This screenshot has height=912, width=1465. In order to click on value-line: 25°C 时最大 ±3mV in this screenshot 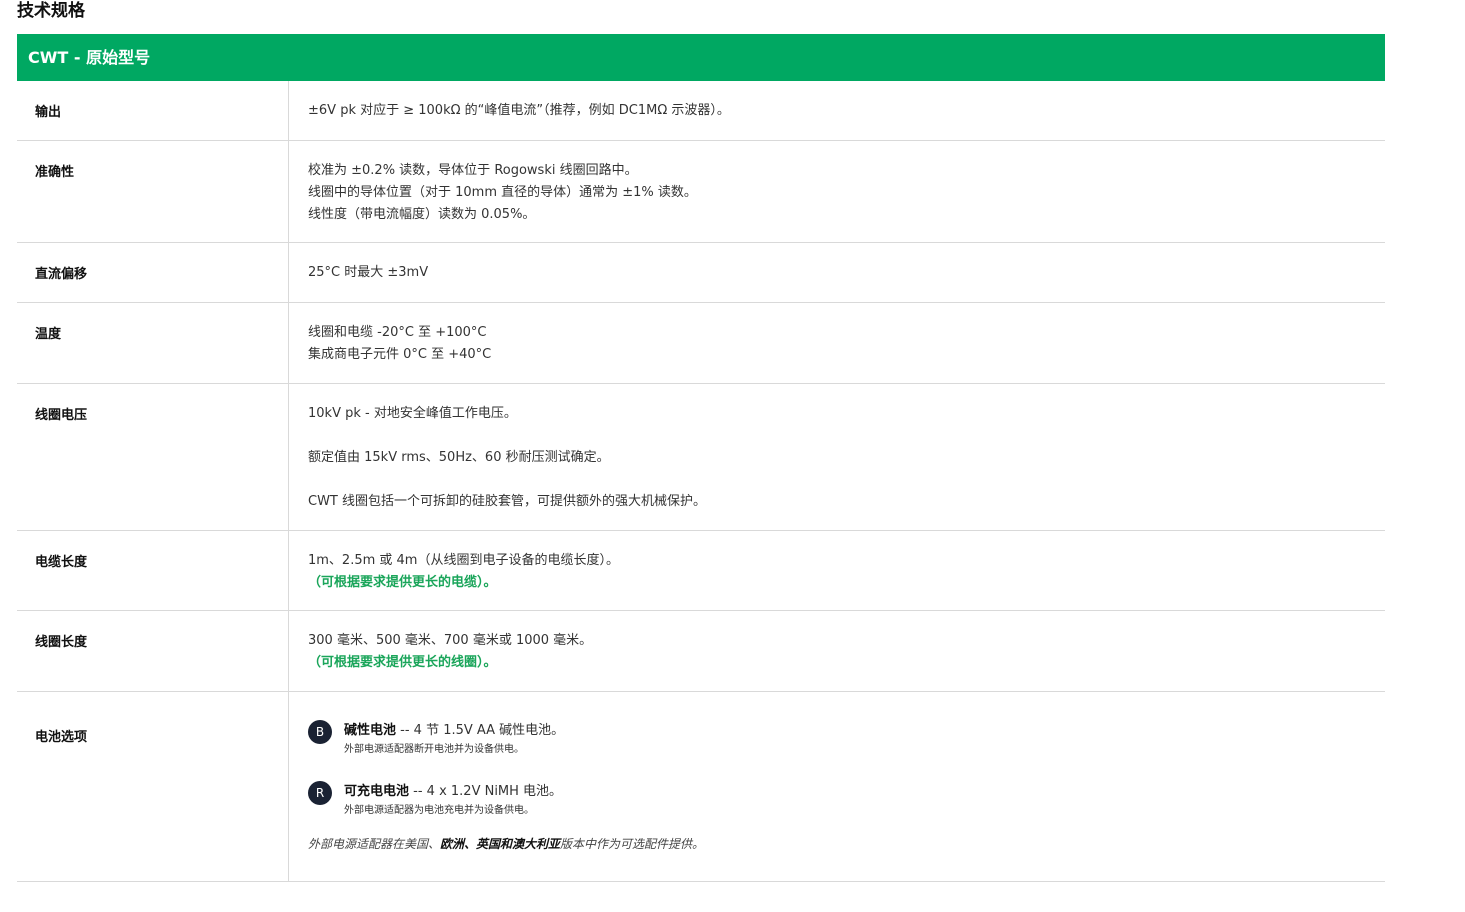, I will do `click(368, 272)`.